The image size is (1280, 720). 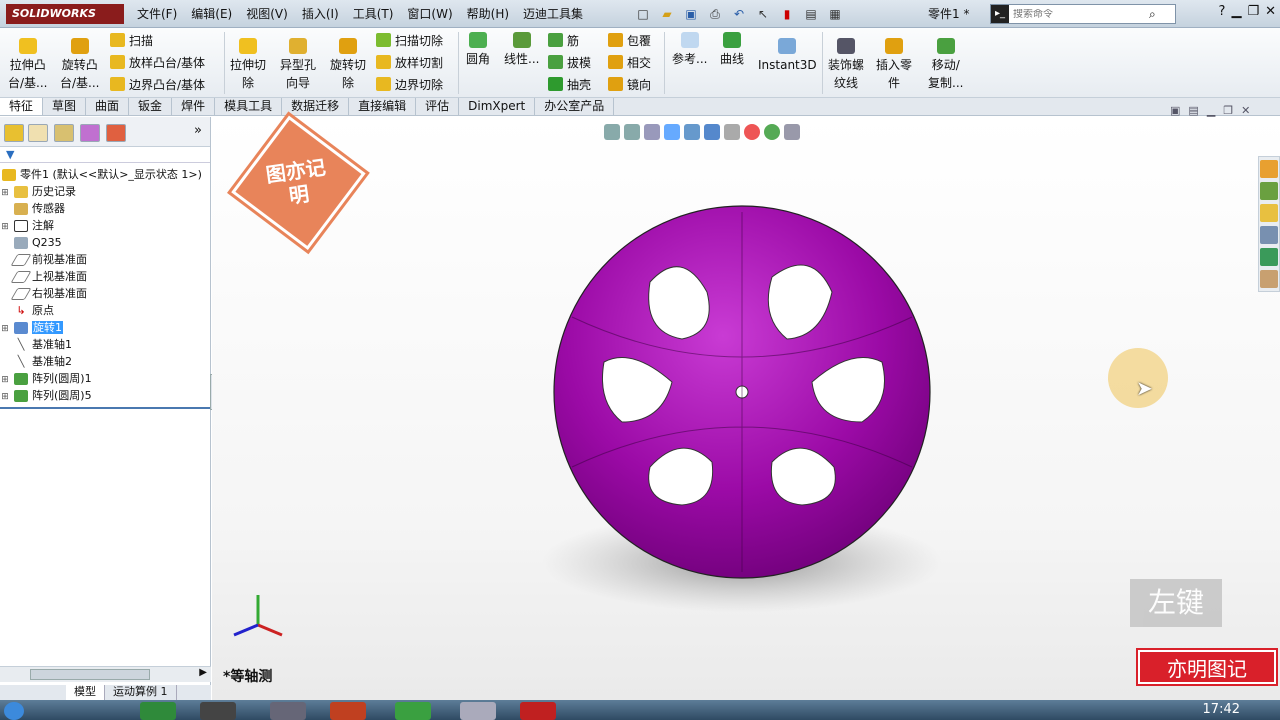 I want to click on minimize-icon: ▁, so click(x=1211, y=110).